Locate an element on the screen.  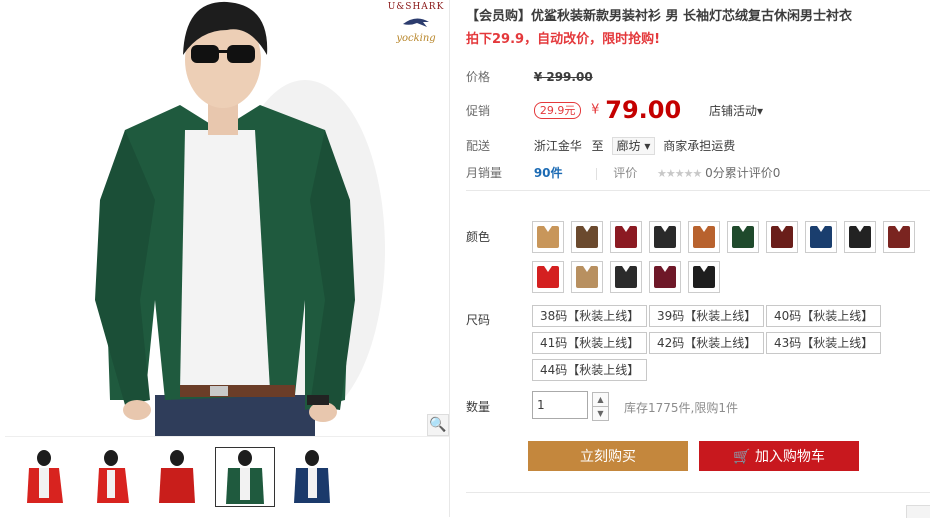
thumbnail-red-angle is located at coordinates (116, 477).